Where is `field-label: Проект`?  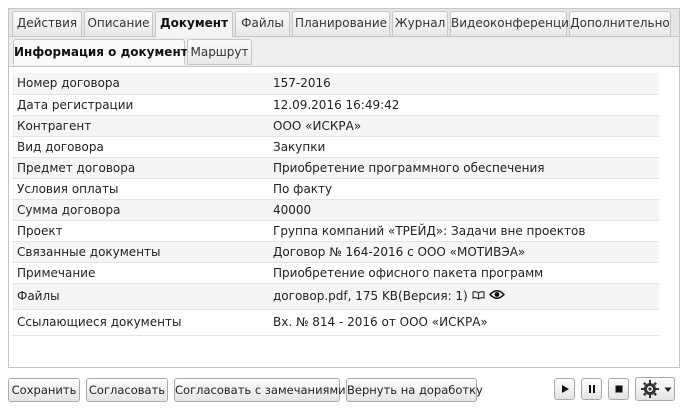 field-label: Проект is located at coordinates (140, 231).